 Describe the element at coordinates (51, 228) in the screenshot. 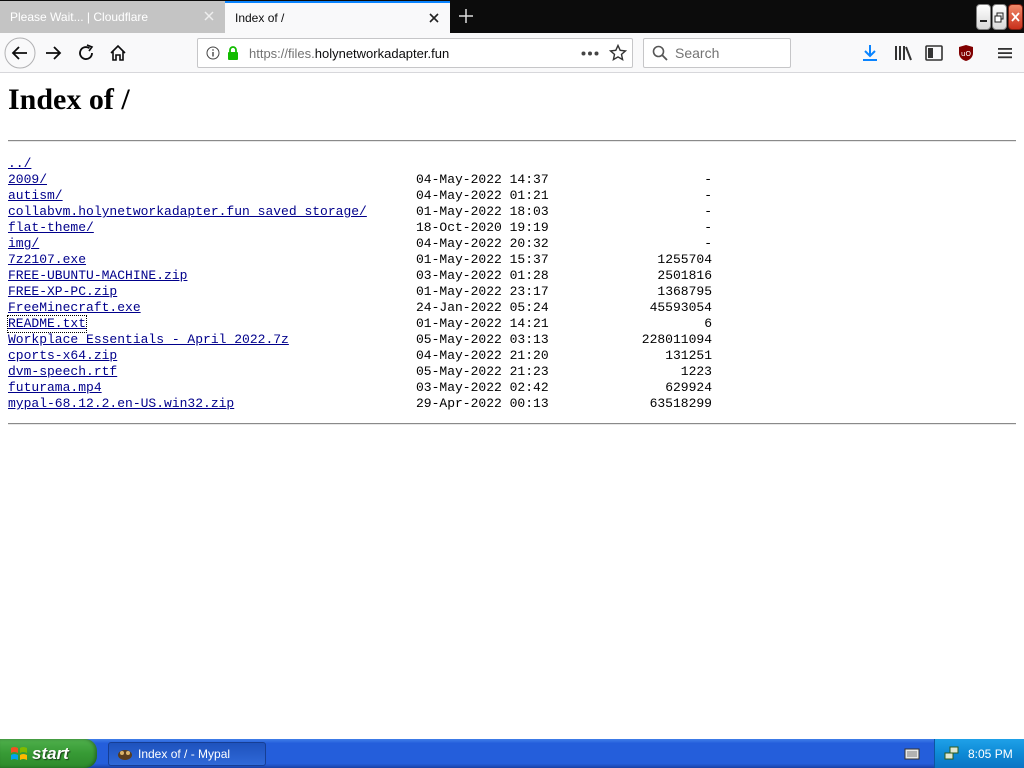

I see `file-link: flat-theme/` at that location.